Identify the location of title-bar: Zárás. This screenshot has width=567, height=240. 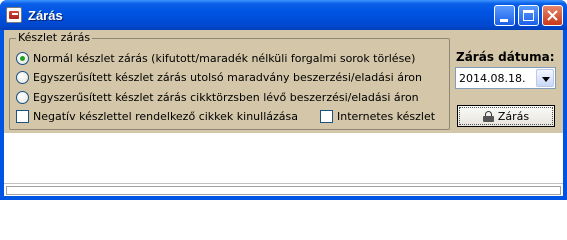
(283, 15).